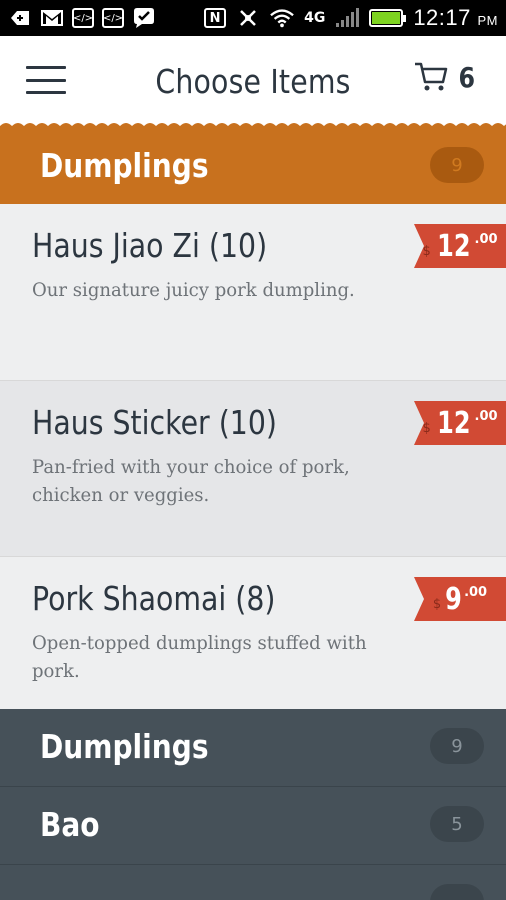  I want to click on category-list-name: Dumplings, so click(124, 746).